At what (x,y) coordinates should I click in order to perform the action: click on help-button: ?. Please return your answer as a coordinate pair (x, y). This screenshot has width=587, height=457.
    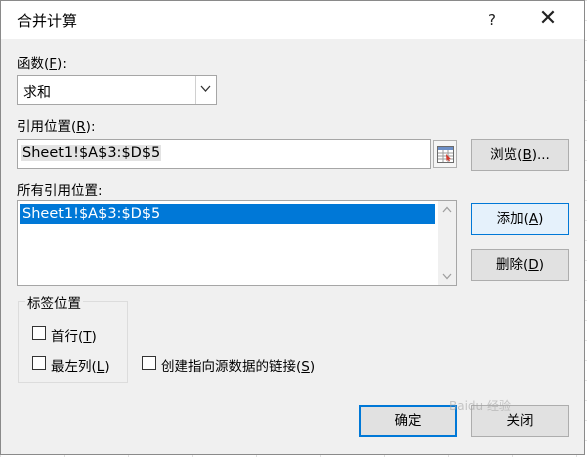
    Looking at the image, I should click on (492, 20).